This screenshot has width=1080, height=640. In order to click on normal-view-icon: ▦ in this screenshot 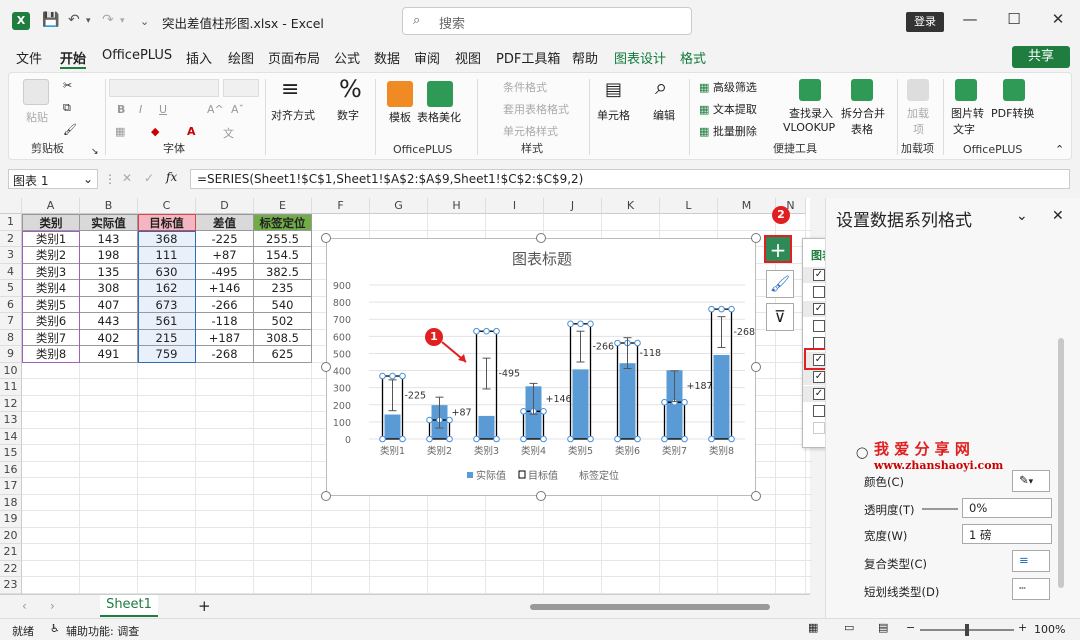, I will do `click(813, 627)`.